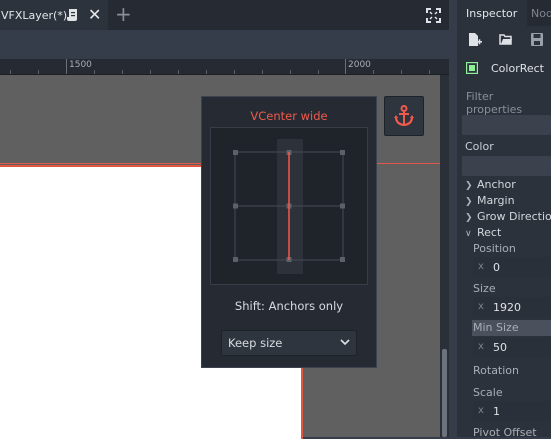 The width and height of the screenshot is (551, 439). I want to click on anchor-preset-picker, so click(289, 206).